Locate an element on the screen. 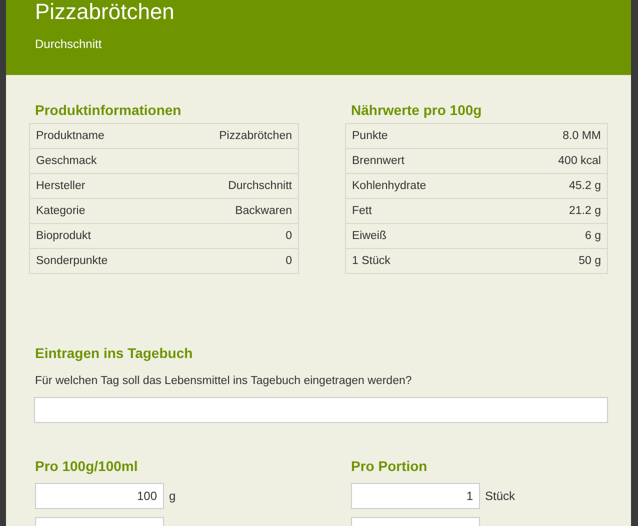  page-title: Pizzabrötchen is located at coordinates (105, 12).